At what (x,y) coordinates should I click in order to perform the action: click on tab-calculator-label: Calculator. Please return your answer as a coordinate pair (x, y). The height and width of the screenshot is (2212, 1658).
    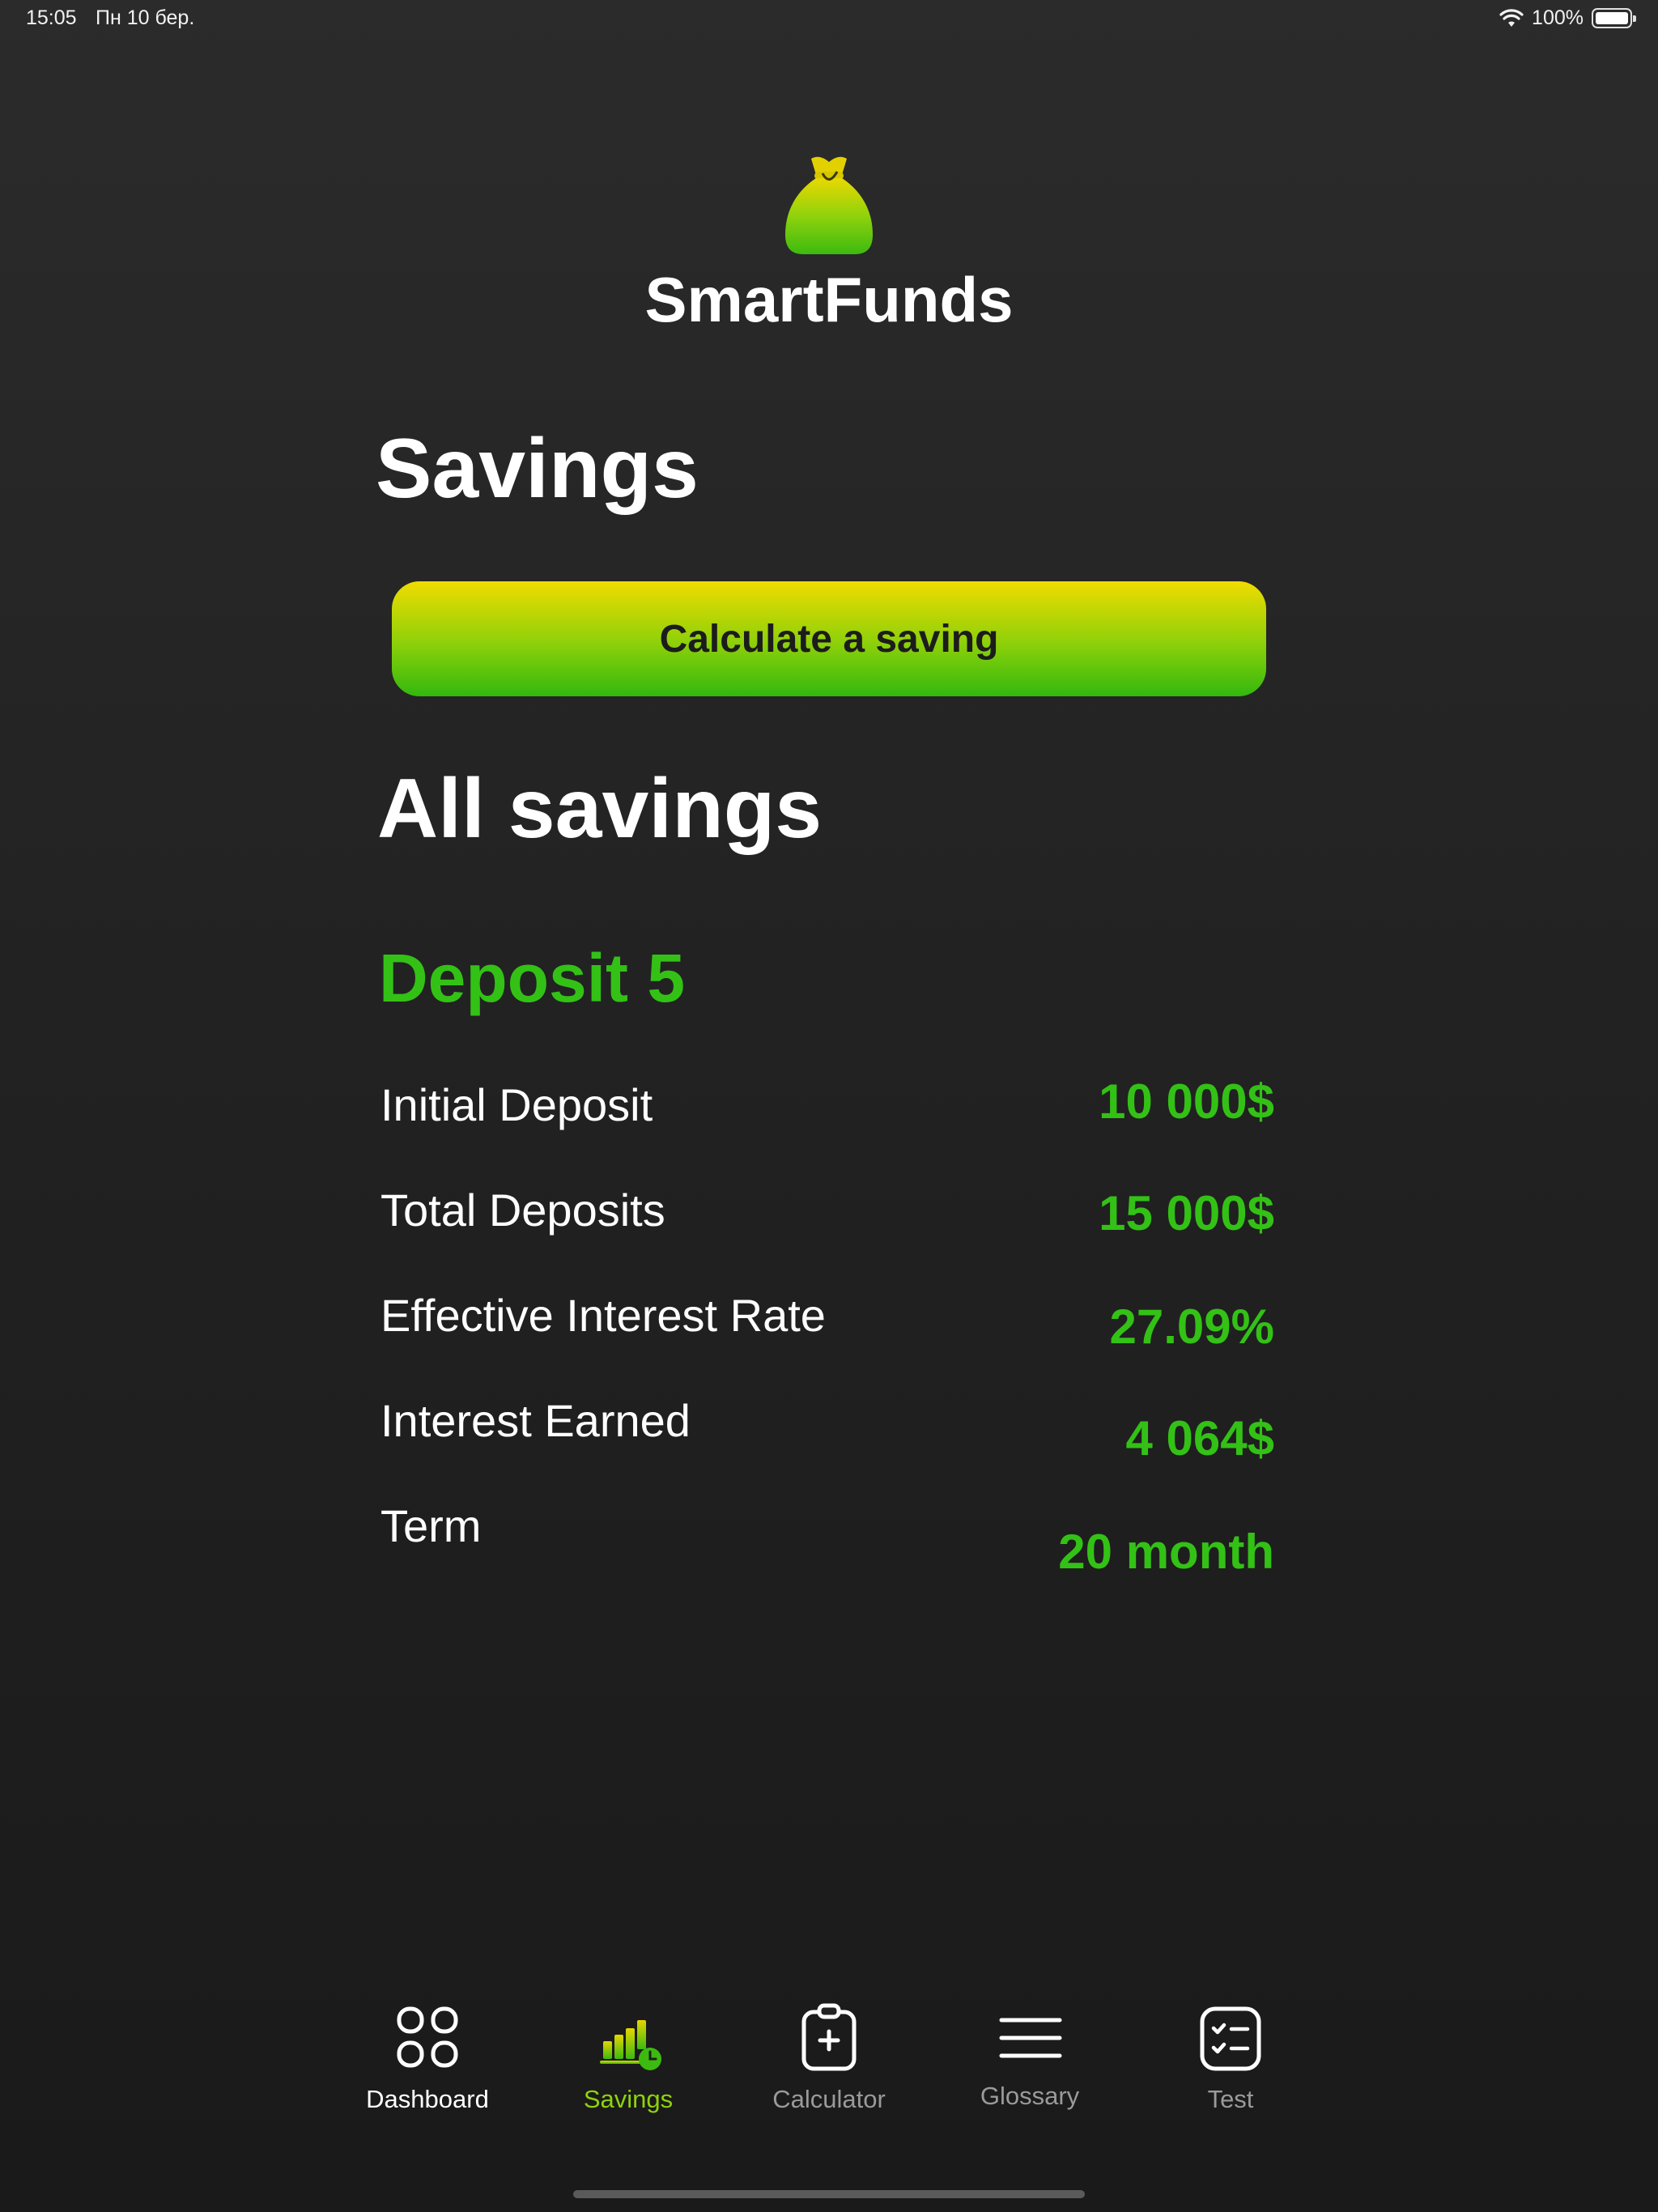
    Looking at the image, I should click on (829, 2099).